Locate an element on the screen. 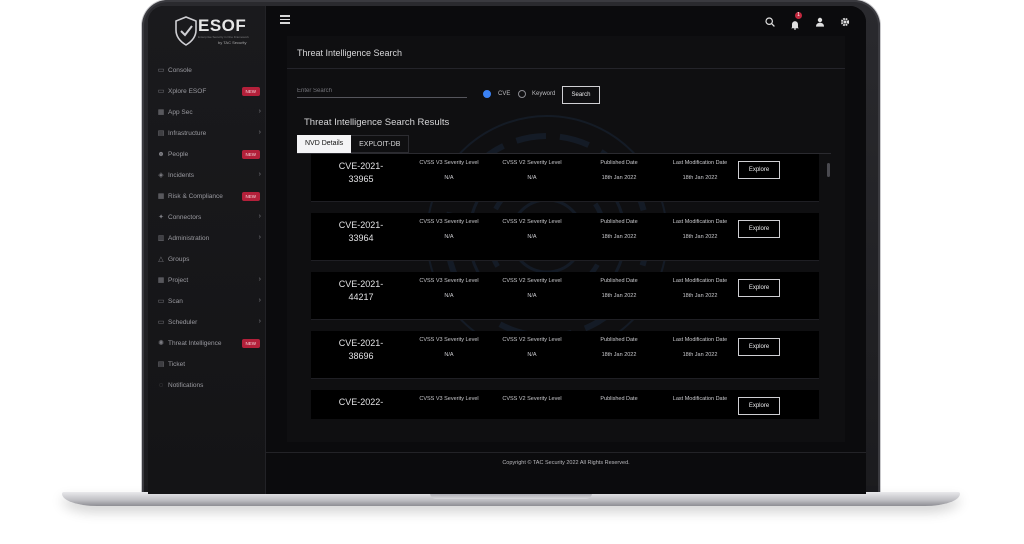 This screenshot has width=1024, height=544. search-icon is located at coordinates (770, 22).